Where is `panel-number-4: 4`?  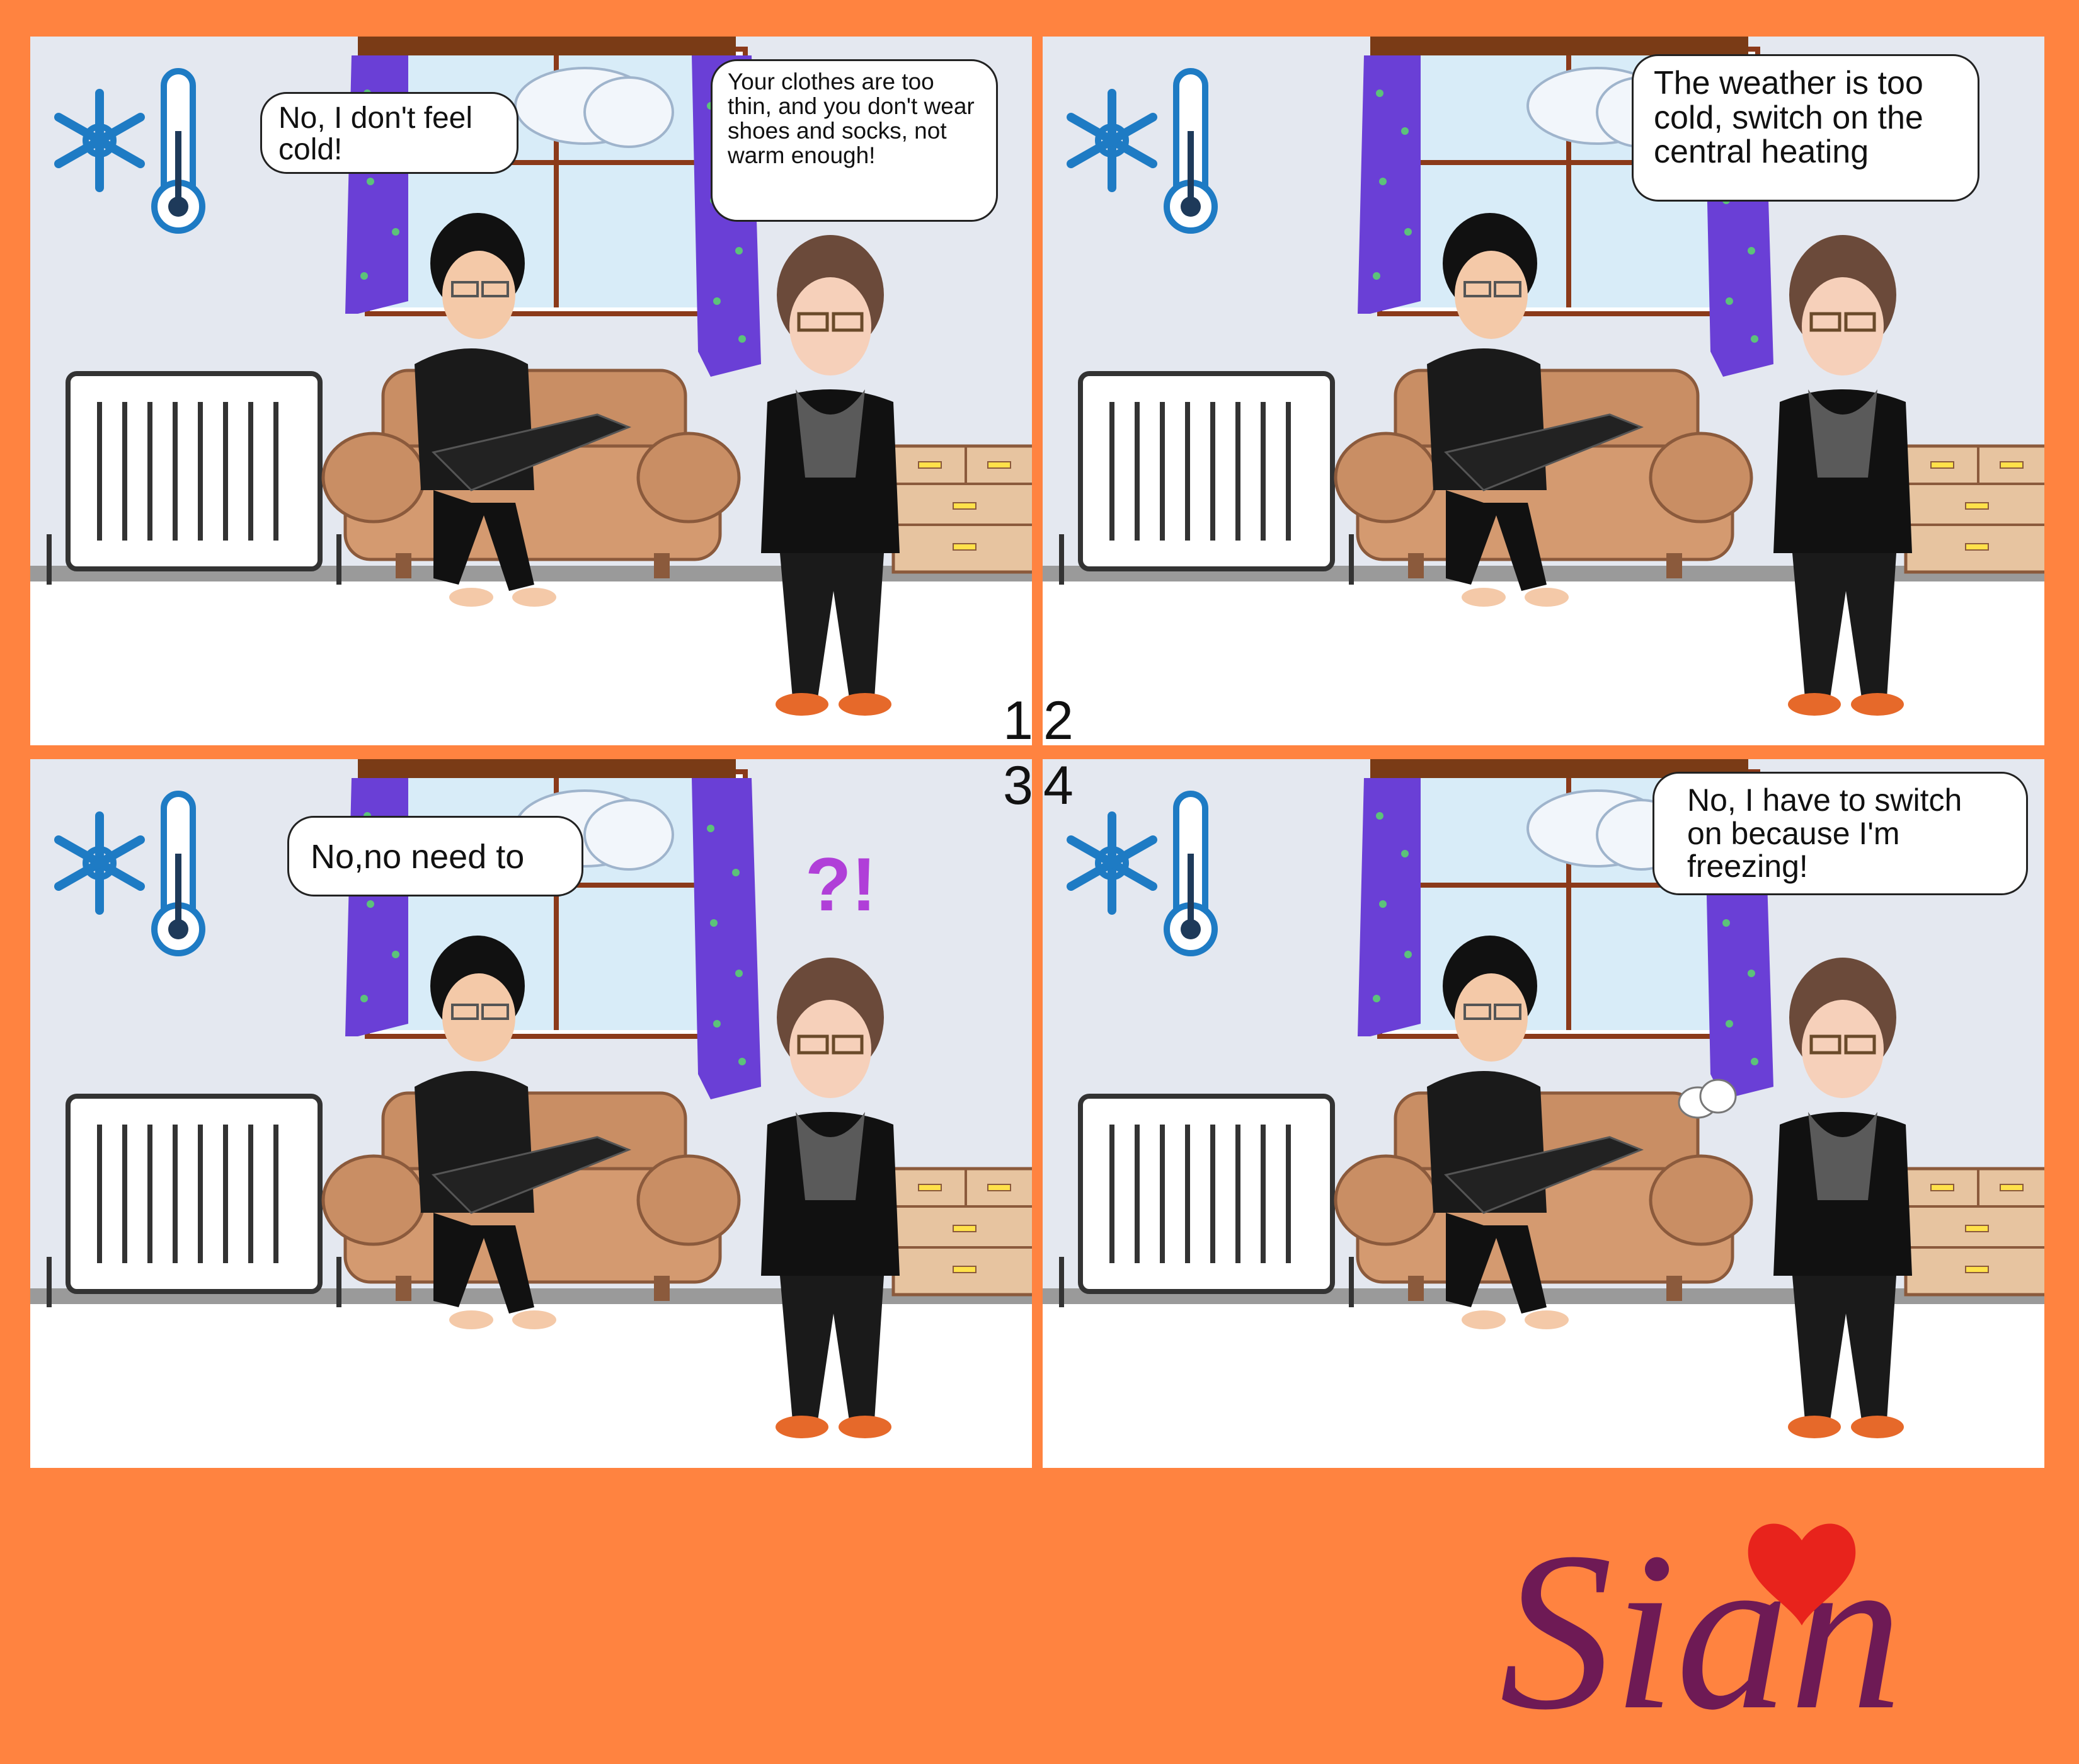
panel-number-4: 4 is located at coordinates (1058, 785).